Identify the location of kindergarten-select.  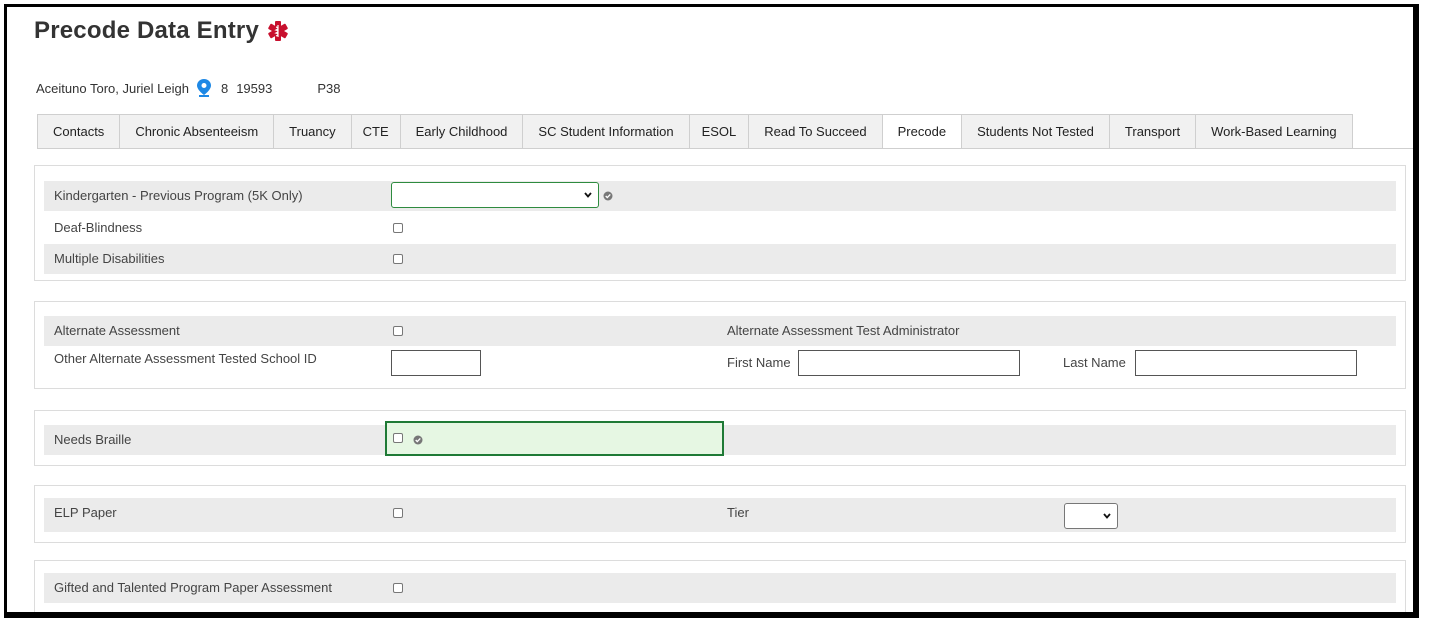
(495, 195).